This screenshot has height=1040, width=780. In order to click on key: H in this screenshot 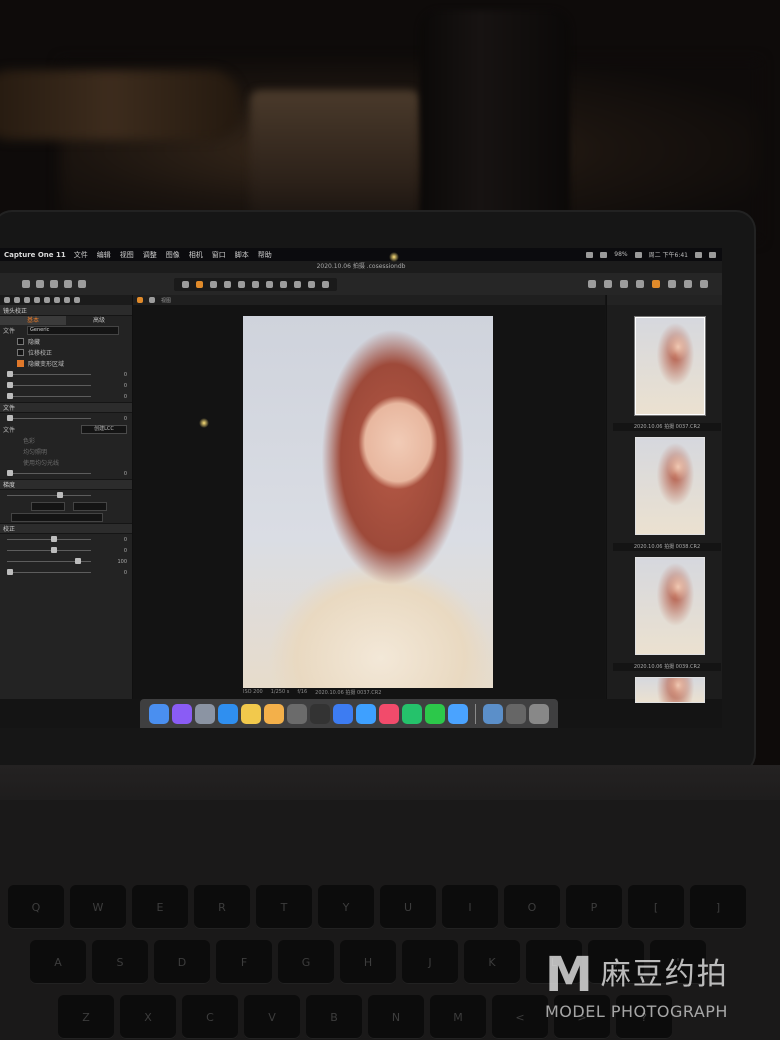, I will do `click(368, 962)`.